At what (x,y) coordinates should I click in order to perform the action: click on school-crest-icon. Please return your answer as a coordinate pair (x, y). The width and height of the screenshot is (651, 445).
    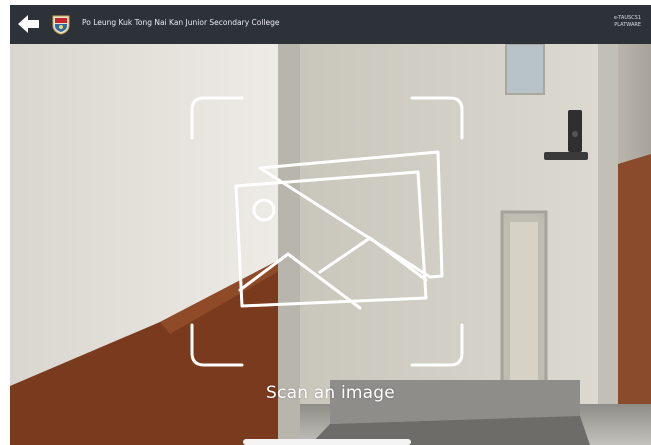
    Looking at the image, I should click on (61, 24).